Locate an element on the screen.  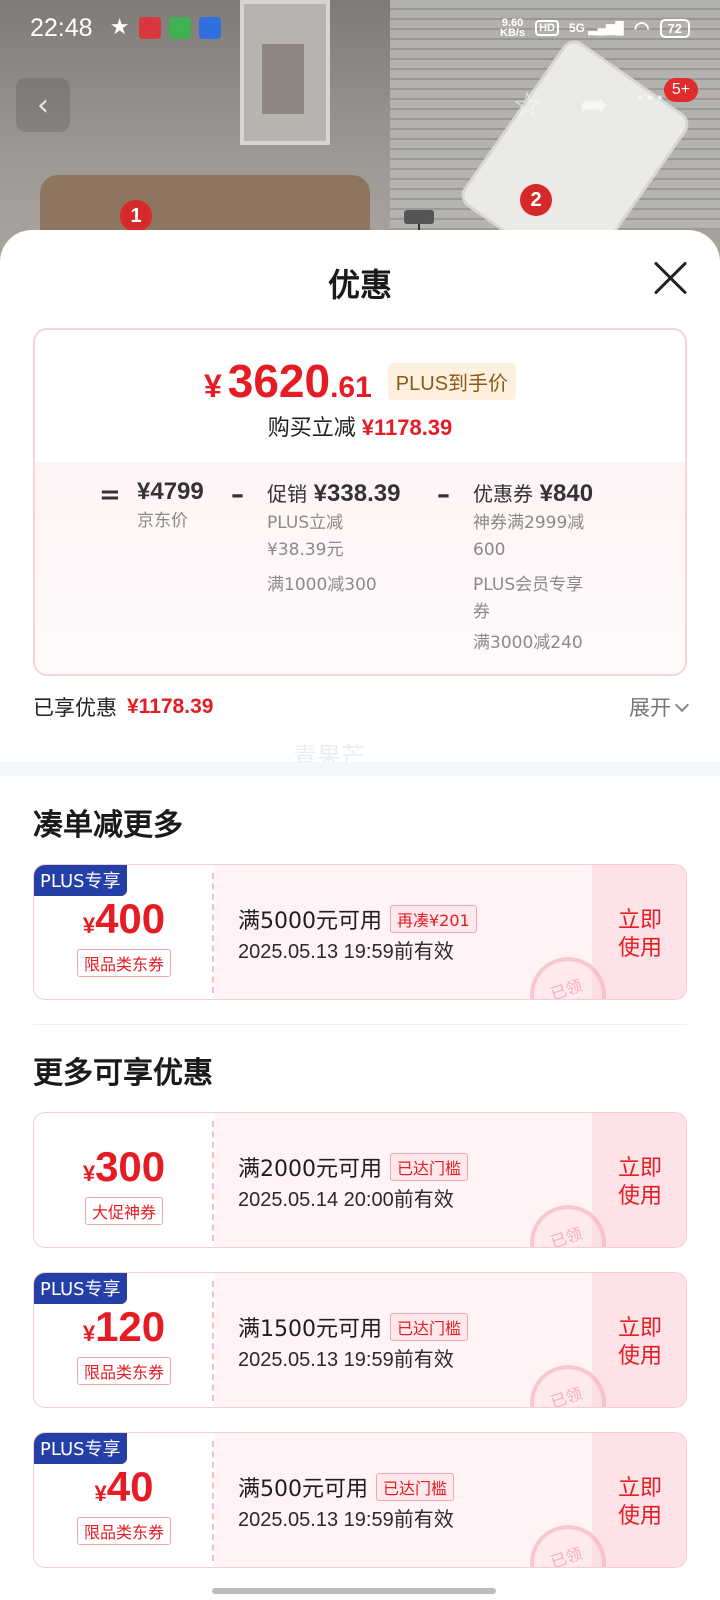
coupon-amount: ¥840 is located at coordinates (566, 493).